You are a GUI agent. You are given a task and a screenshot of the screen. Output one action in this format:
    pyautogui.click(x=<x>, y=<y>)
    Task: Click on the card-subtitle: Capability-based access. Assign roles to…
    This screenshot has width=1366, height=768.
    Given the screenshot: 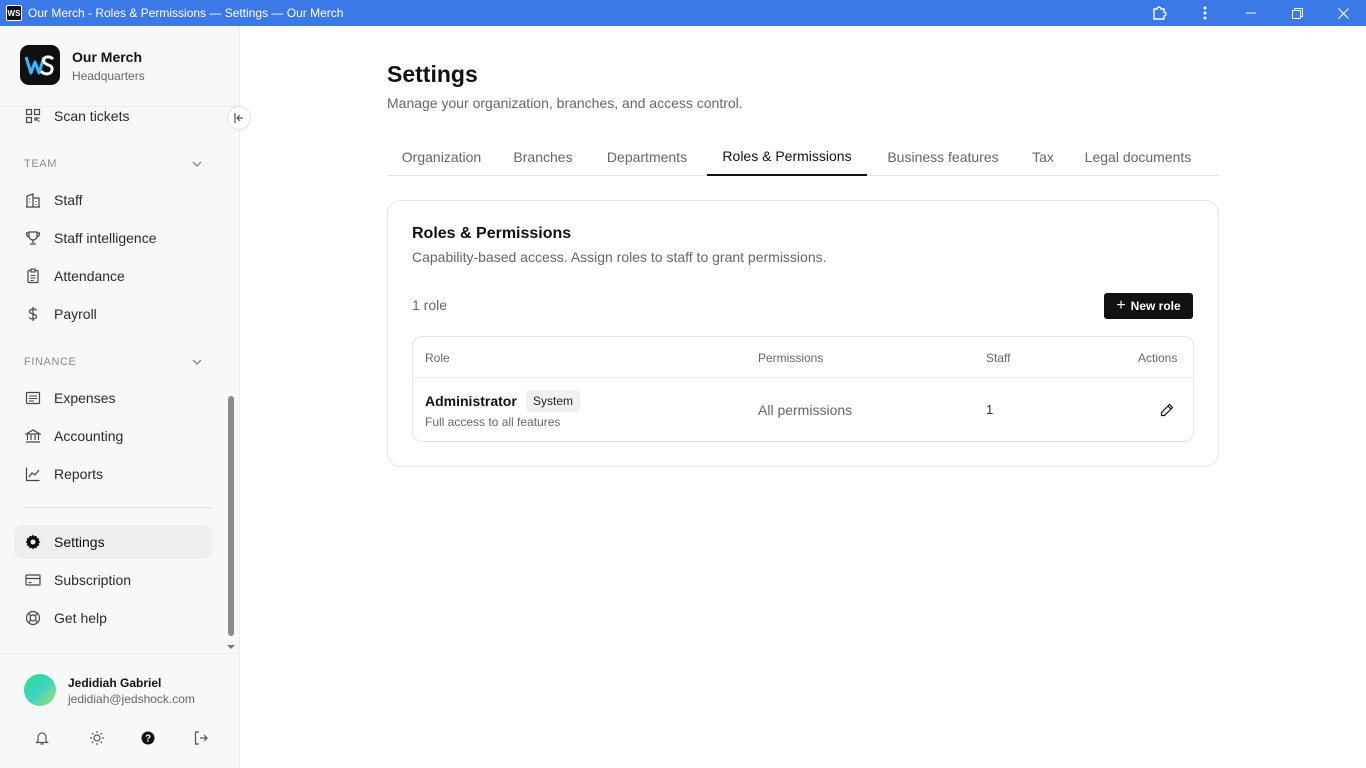 What is the action you would take?
    pyautogui.click(x=619, y=257)
    